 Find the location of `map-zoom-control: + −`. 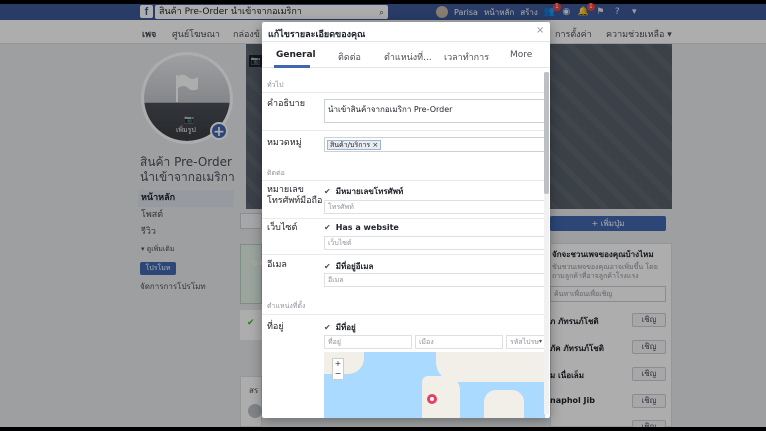

map-zoom-control: + − is located at coordinates (338, 369).